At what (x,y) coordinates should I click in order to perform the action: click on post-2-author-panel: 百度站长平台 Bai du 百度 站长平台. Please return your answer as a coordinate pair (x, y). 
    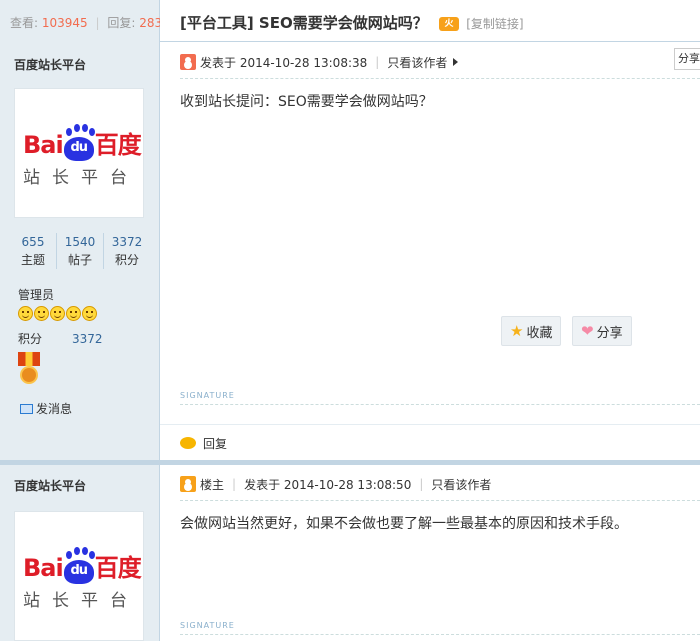
    Looking at the image, I should click on (80, 553).